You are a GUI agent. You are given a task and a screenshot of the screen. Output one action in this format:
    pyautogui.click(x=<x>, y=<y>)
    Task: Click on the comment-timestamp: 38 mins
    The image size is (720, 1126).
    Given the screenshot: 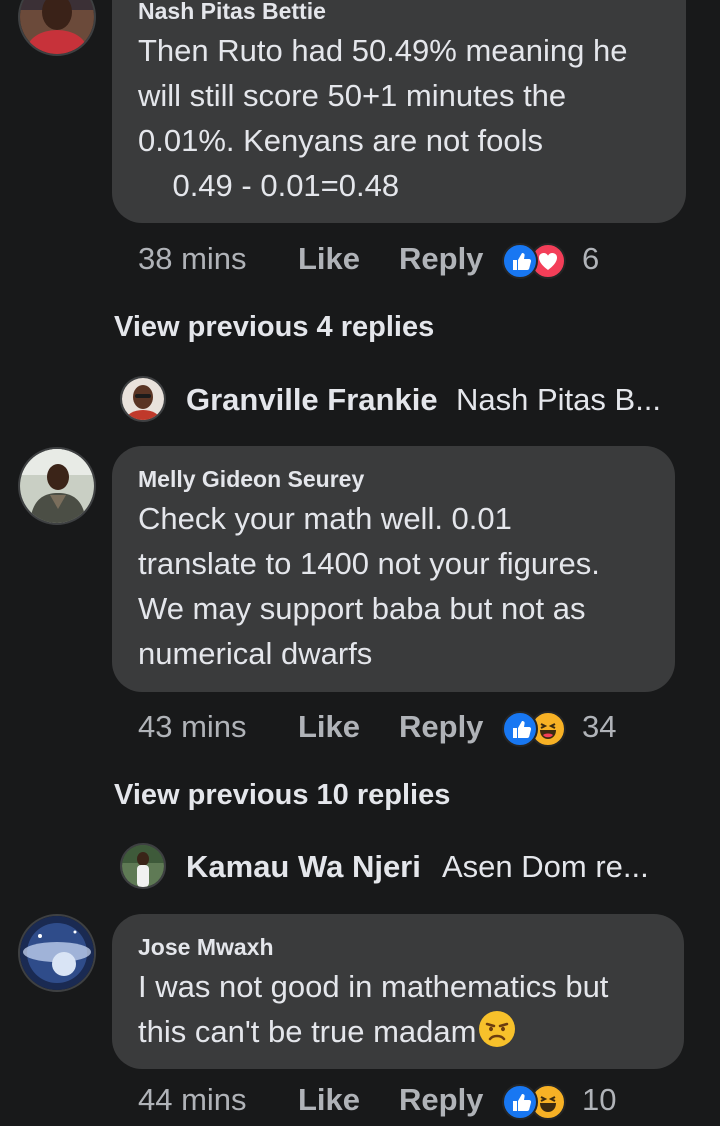 What is the action you would take?
    pyautogui.click(x=192, y=259)
    